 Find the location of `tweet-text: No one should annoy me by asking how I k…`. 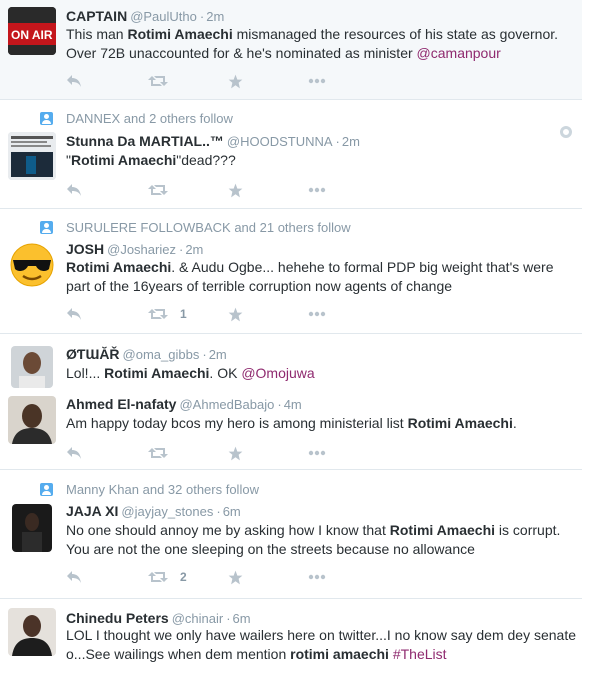

tweet-text: No one should annoy me by asking how I k… is located at coordinates (313, 539).